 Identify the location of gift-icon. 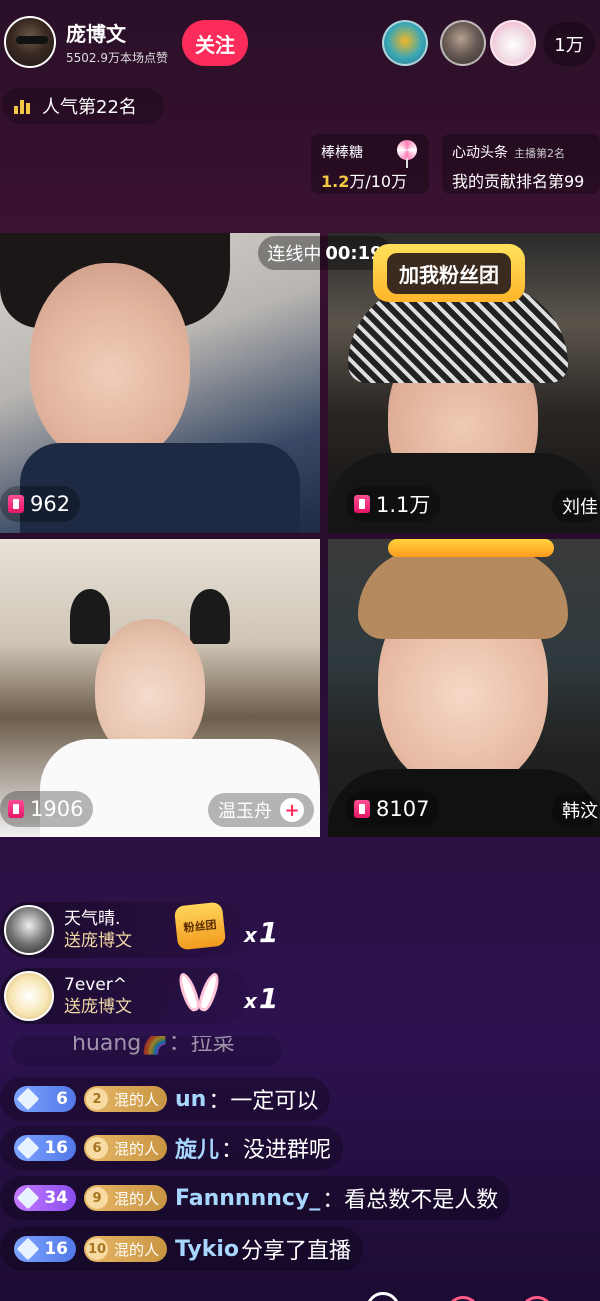
(537, 1298).